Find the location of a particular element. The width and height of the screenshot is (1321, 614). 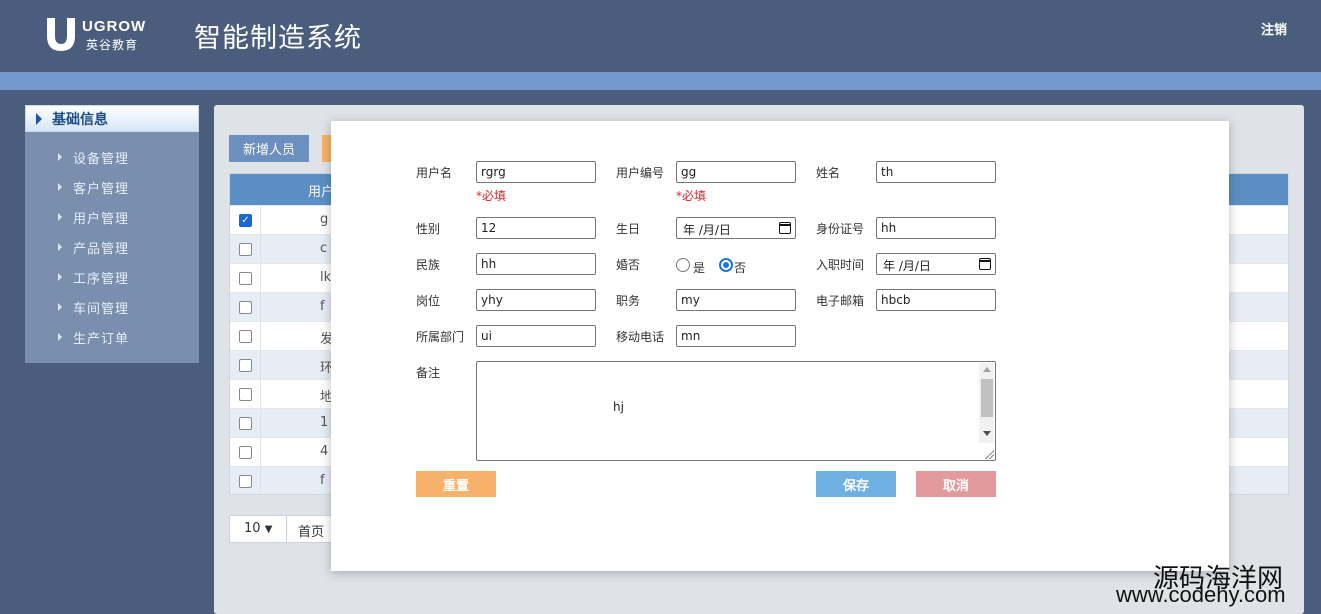

top-header: UGROW 英谷教育 智能制造系统 注销 is located at coordinates (660, 36).